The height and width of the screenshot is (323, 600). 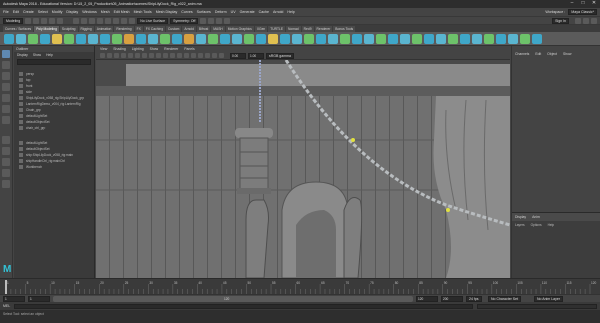 What do you see at coordinates (49, 55) in the screenshot?
I see `outliner-menu-help: Help` at bounding box center [49, 55].